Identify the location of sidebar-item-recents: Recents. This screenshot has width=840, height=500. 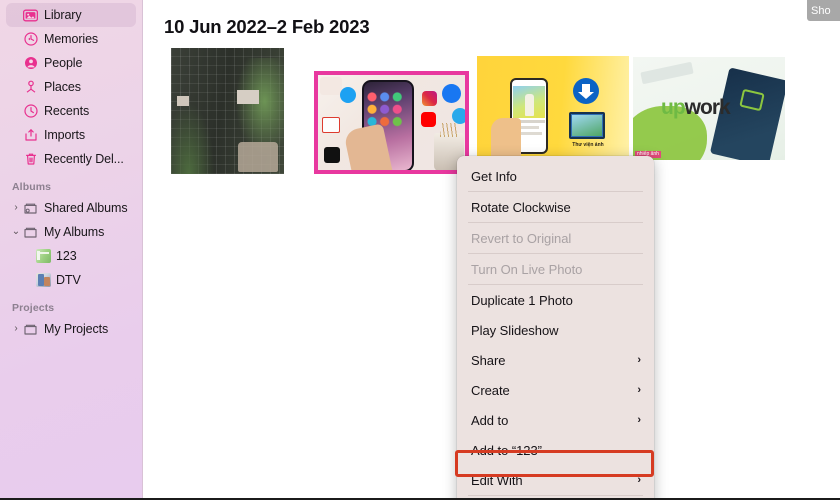
(71, 111).